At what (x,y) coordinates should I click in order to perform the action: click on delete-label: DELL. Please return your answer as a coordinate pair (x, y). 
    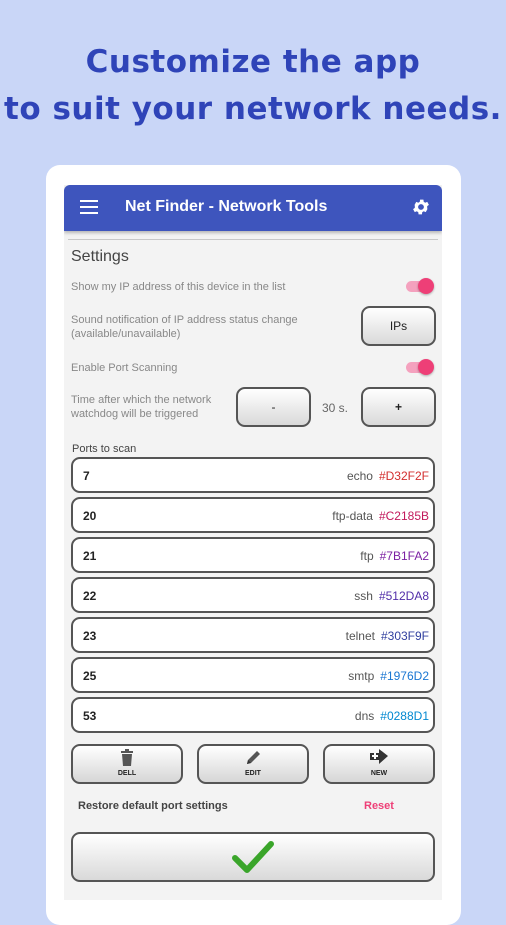
    Looking at the image, I should click on (127, 773).